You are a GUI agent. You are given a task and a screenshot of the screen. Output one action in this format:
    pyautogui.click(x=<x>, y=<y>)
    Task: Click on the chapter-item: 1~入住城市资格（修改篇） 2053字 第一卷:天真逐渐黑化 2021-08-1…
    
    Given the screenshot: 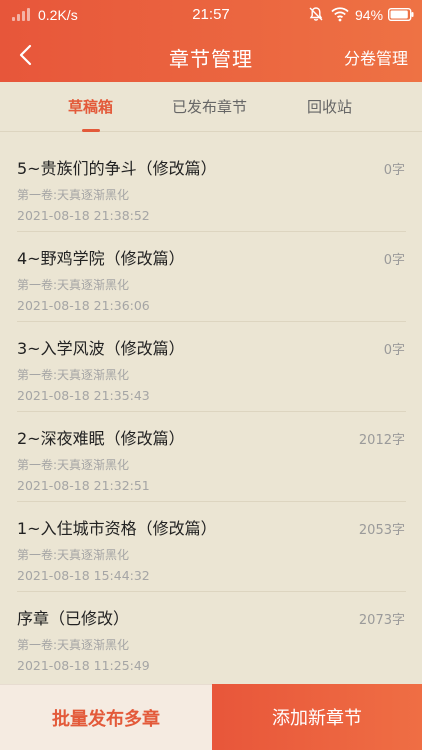 What is the action you would take?
    pyautogui.click(x=211, y=547)
    